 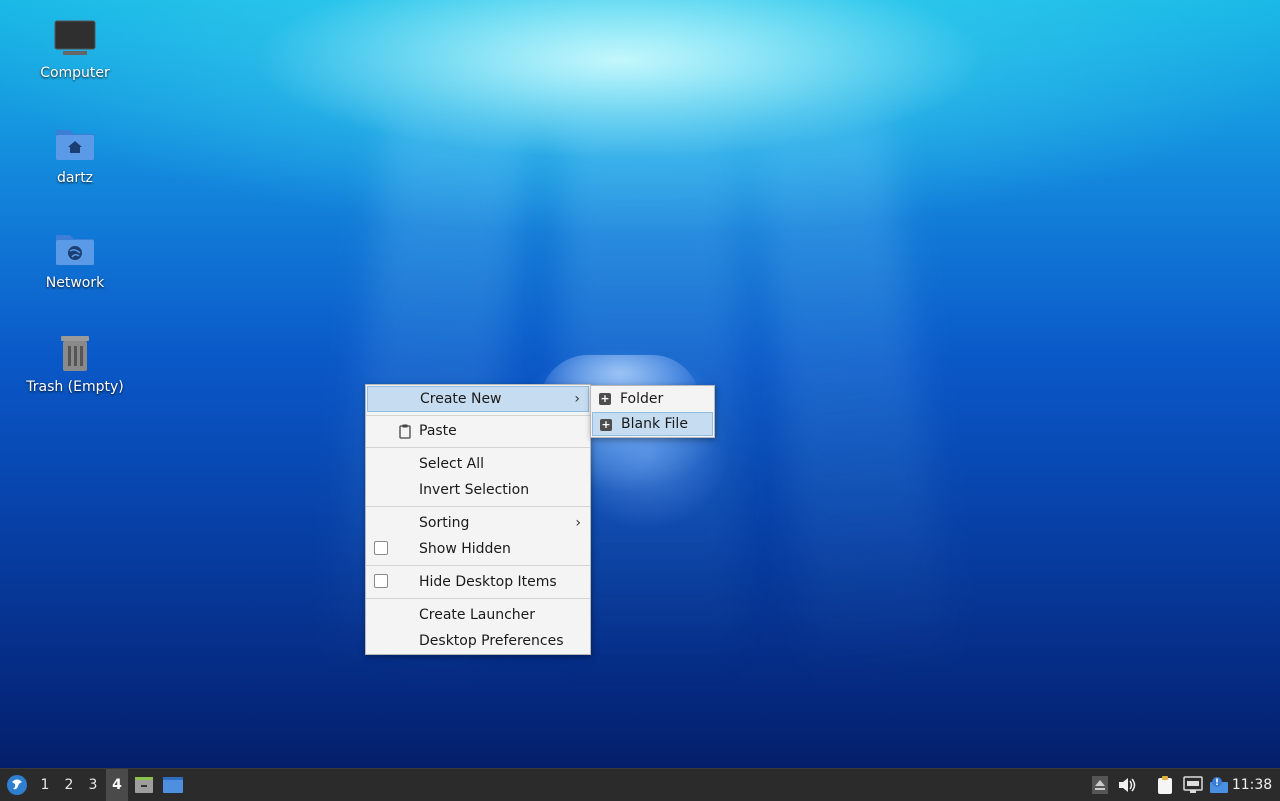 I want to click on network-tray, so click(x=1193, y=785).